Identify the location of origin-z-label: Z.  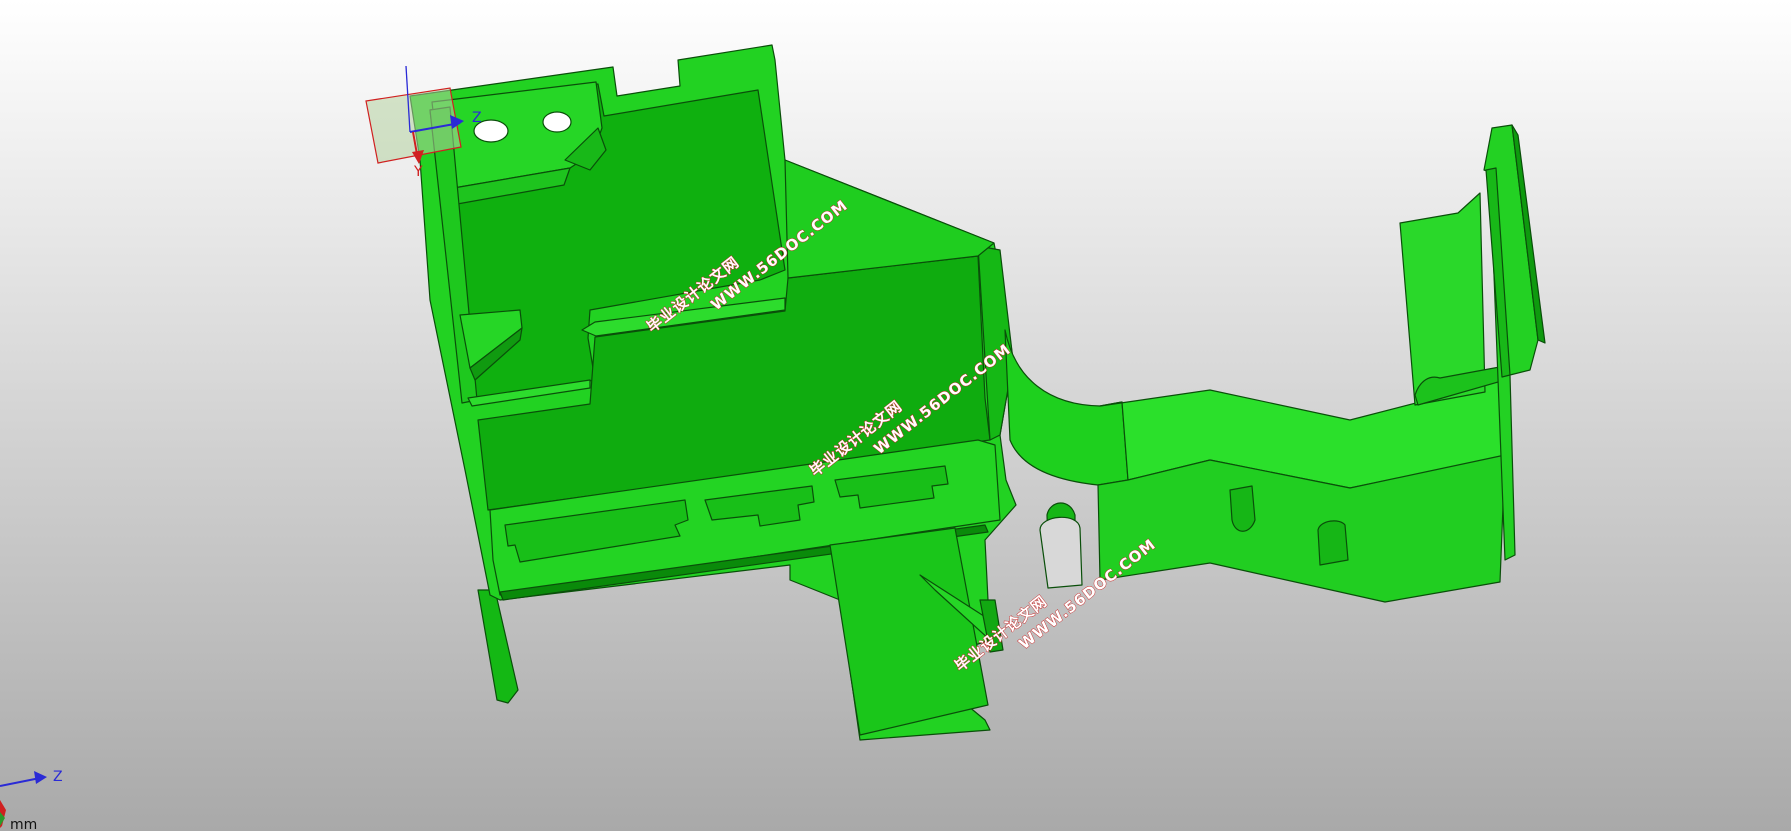
(477, 118).